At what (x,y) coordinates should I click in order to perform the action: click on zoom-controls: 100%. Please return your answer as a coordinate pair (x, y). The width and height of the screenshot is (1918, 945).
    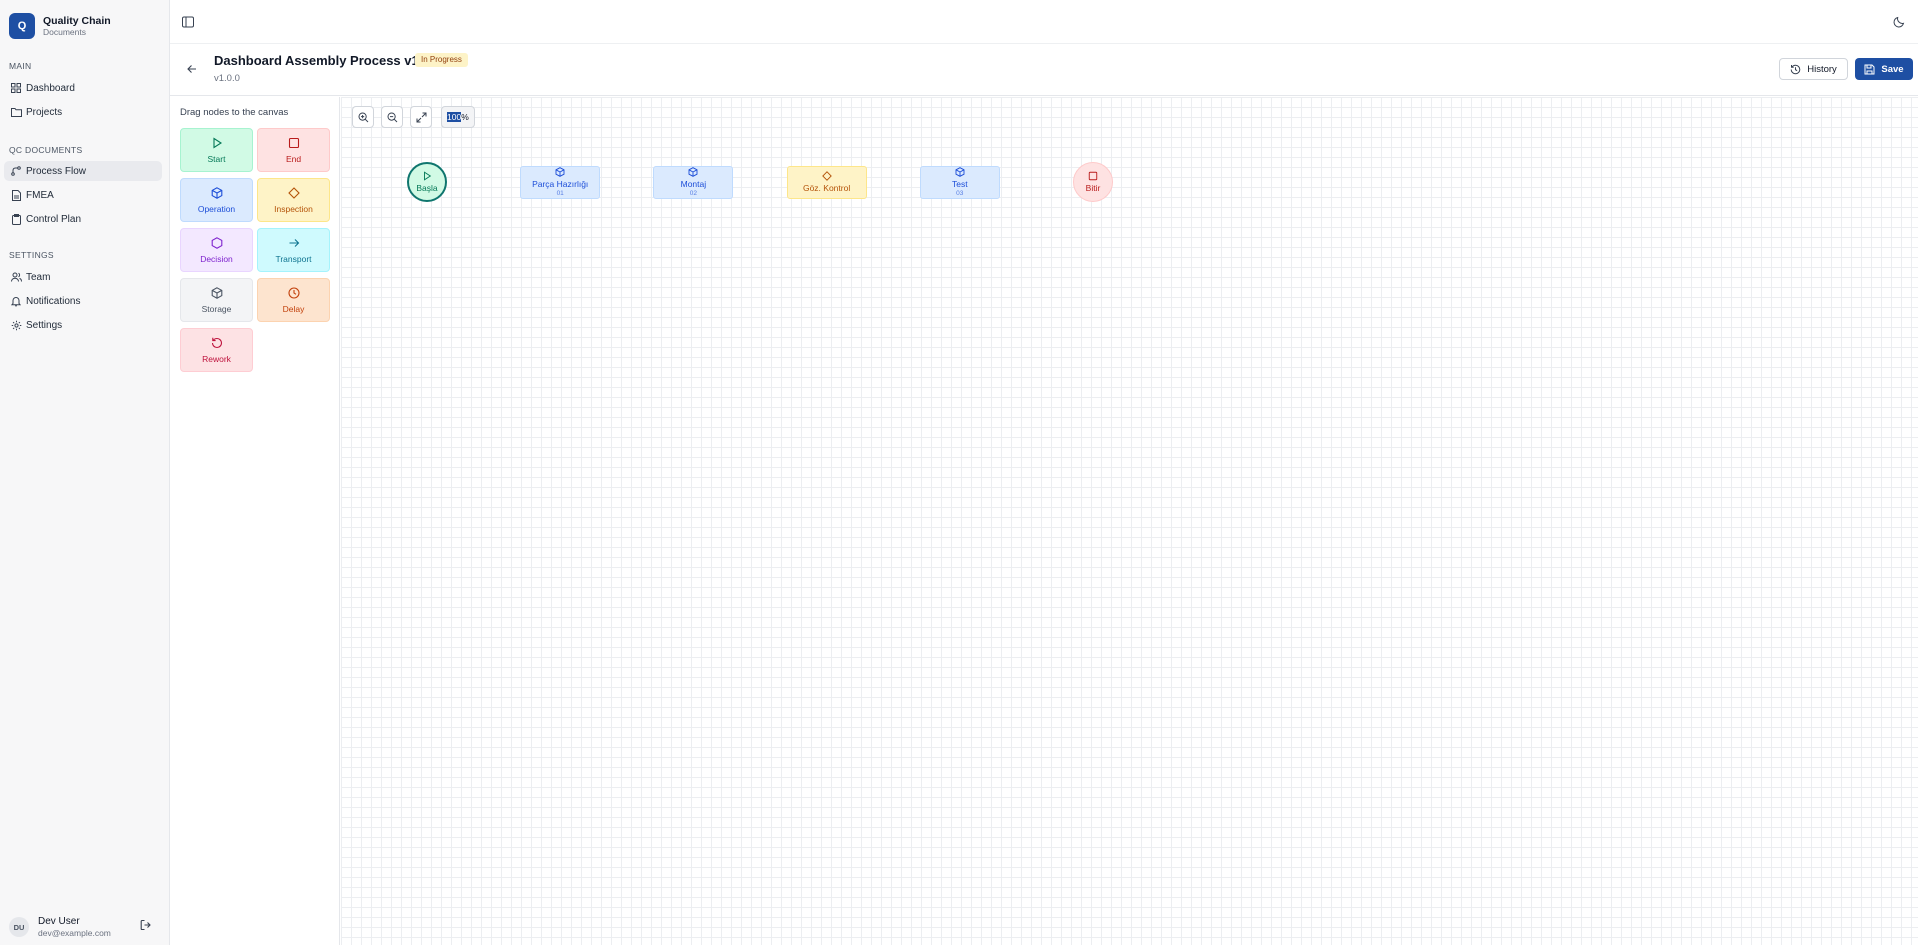
    Looking at the image, I should click on (413, 117).